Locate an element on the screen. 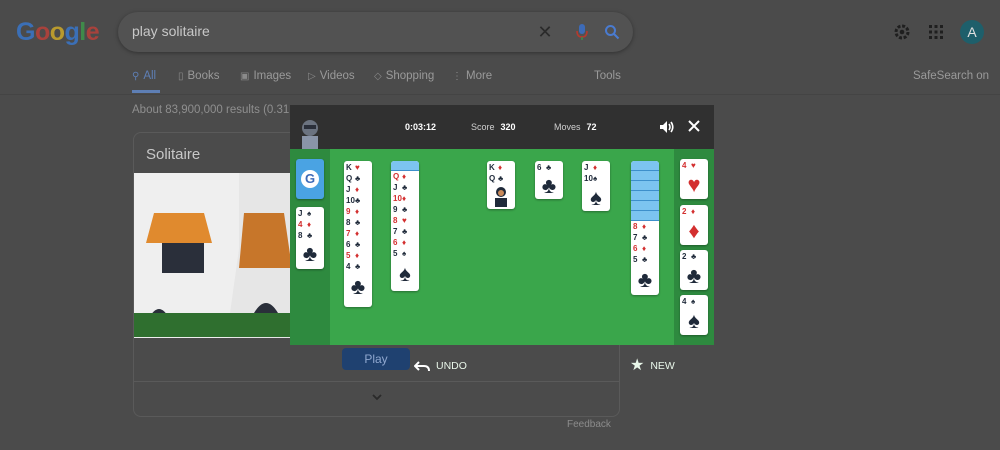 The width and height of the screenshot is (1000, 450). foundation-diamonds: 2 ♦ ♦ is located at coordinates (694, 225).